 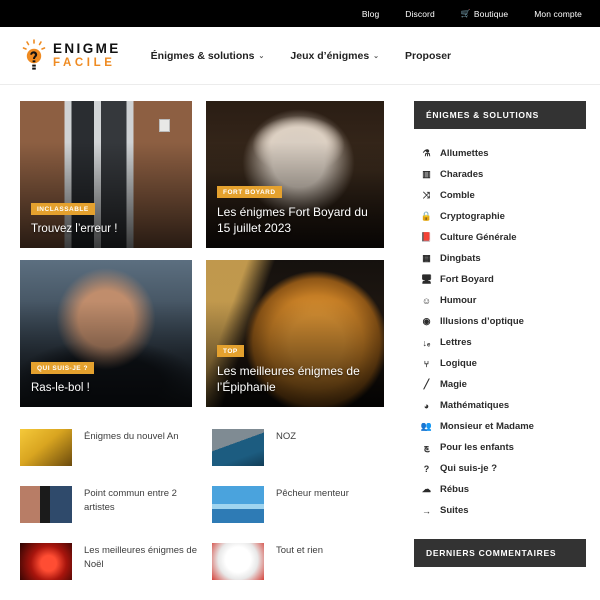 I want to click on logo-wordmark: ENIGME FACILE, so click(x=87, y=55).